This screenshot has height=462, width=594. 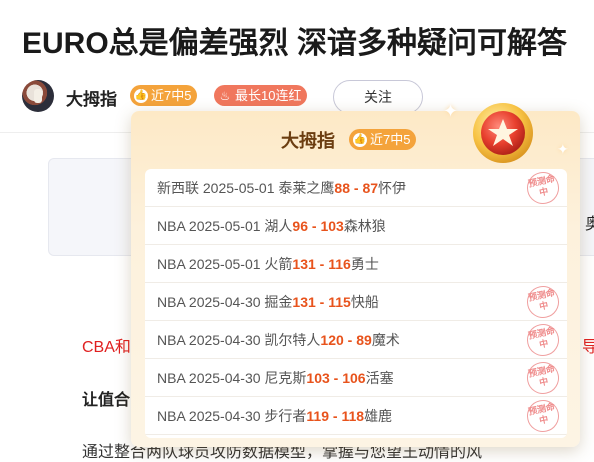 I want to click on record-row: NBA 2025-04-30 掘金131 - 115快船 预测命中, so click(x=356, y=302).